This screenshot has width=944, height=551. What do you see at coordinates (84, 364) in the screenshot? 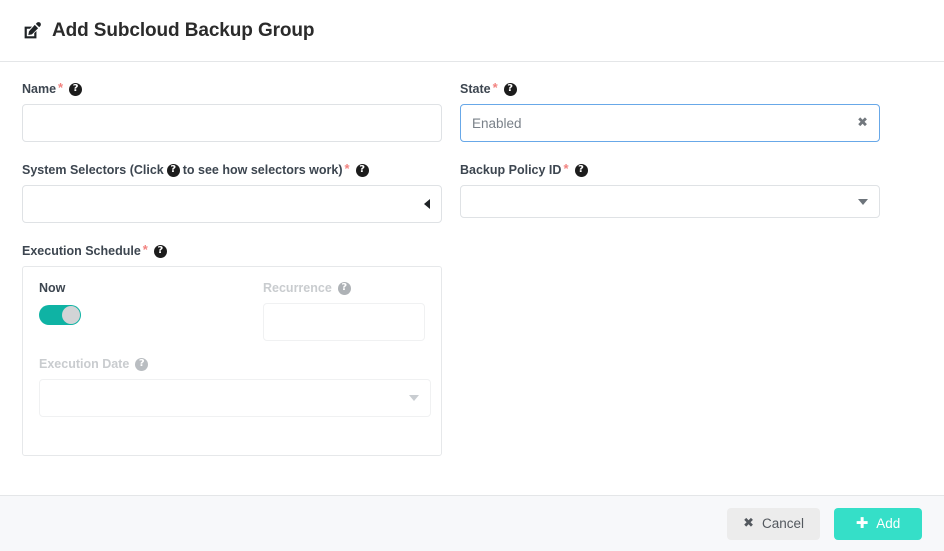
I see `execution-date-label-text: Execution Date` at bounding box center [84, 364].